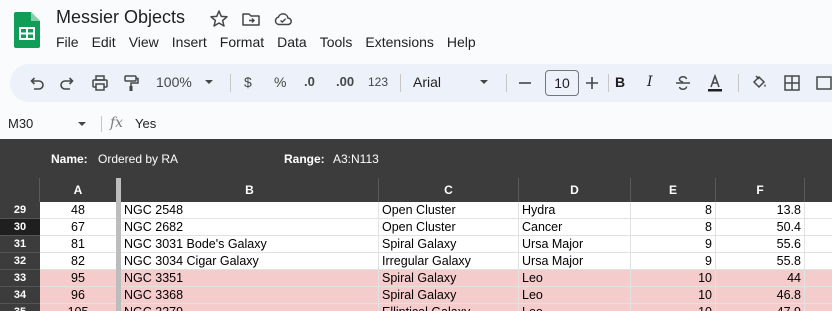 Image resolution: width=832 pixels, height=311 pixels. I want to click on row-header: 31, so click(20, 244).